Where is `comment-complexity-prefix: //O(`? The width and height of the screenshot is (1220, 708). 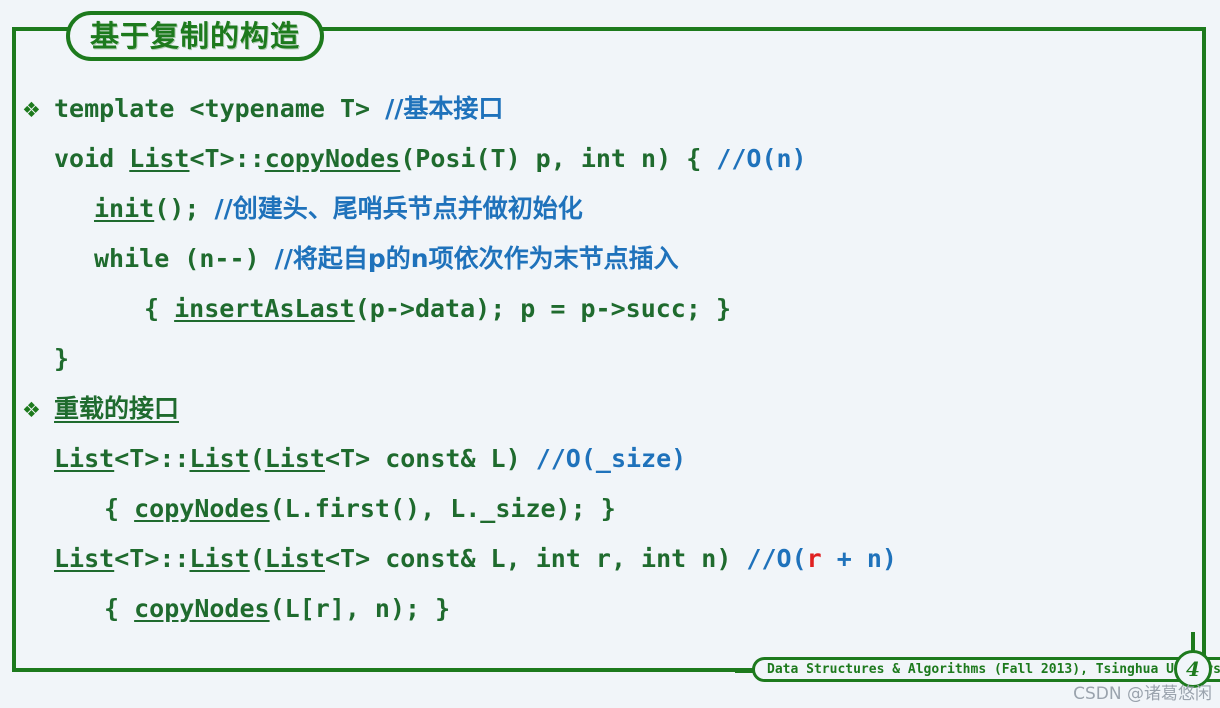
comment-complexity-prefix: //O( is located at coordinates (776, 558).